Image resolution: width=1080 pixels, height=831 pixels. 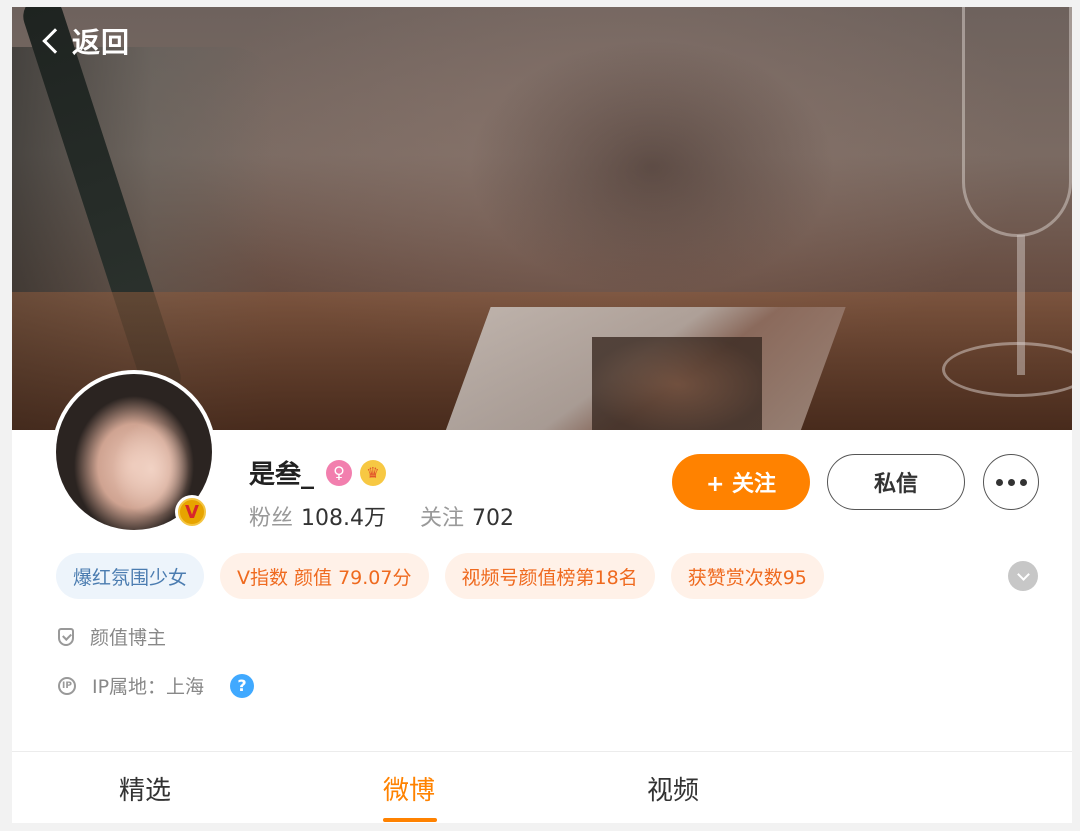 What do you see at coordinates (673, 788) in the screenshot?
I see `tab-video: 视频` at bounding box center [673, 788].